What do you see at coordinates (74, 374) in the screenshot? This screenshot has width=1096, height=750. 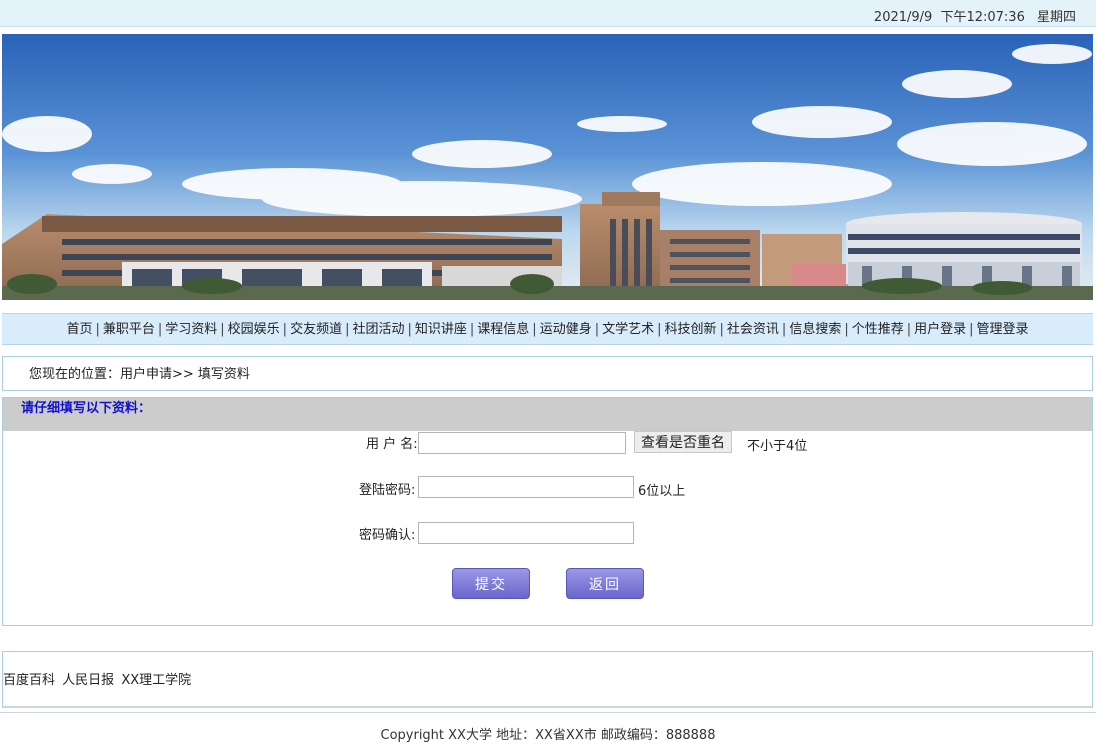 I see `breadcrumb-prefix: 您现在的位置：` at bounding box center [74, 374].